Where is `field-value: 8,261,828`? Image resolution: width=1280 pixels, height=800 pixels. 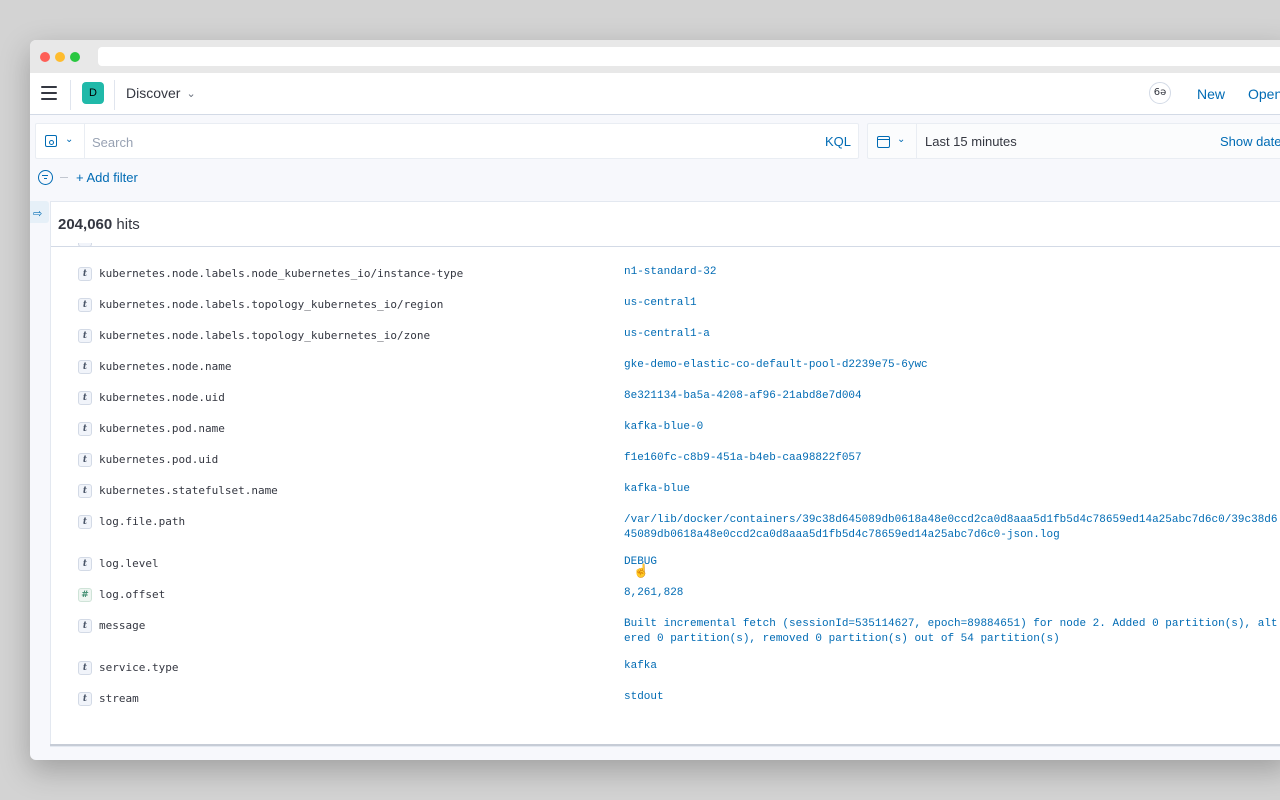 field-value: 8,261,828 is located at coordinates (952, 593).